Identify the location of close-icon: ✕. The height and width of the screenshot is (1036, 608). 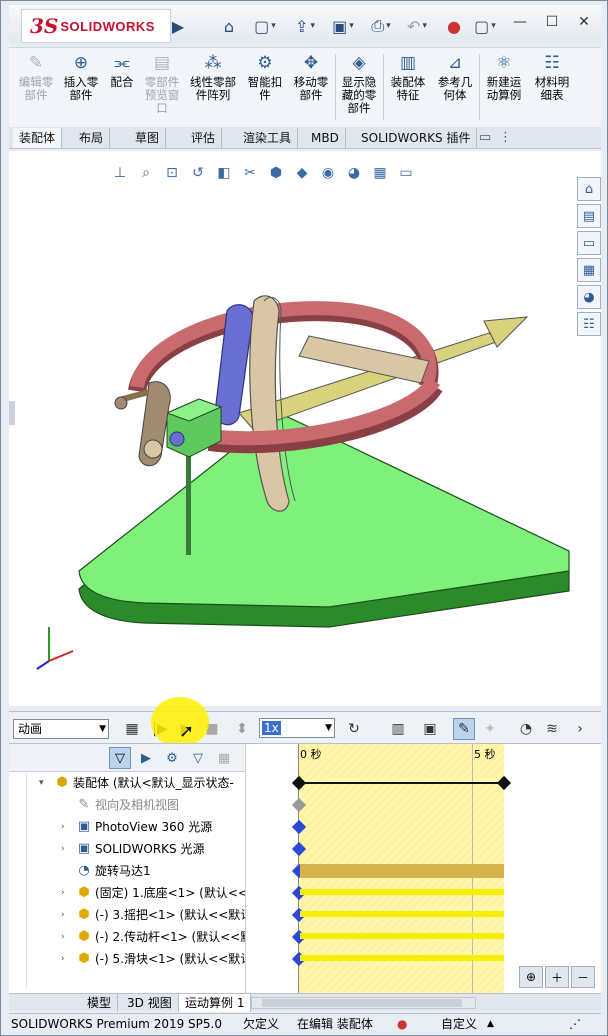
(584, 22).